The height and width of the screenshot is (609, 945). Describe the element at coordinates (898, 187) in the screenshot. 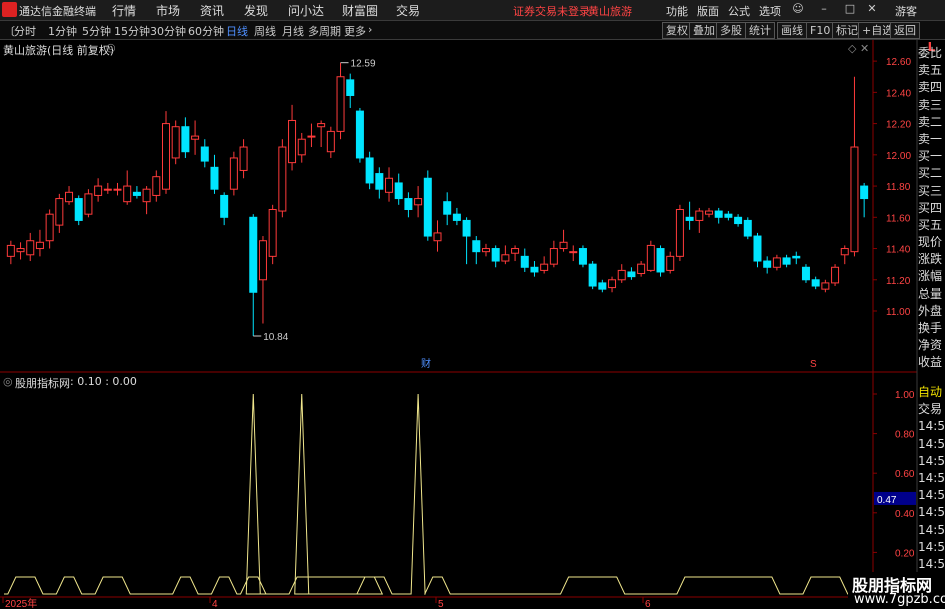

I see `price-tick-label-4: 11.80` at that location.